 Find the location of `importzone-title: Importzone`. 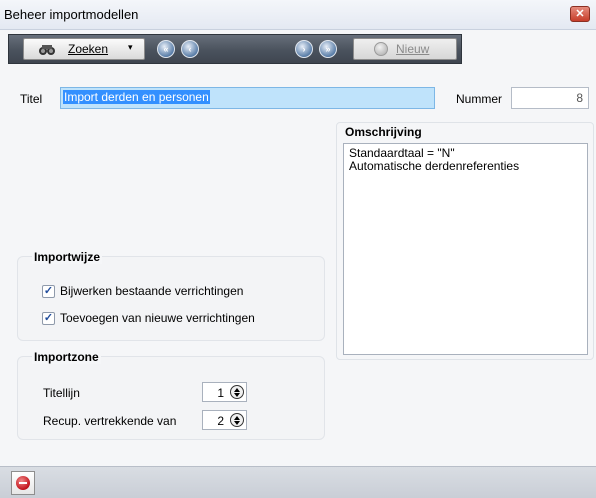

importzone-title: Importzone is located at coordinates (66, 357).